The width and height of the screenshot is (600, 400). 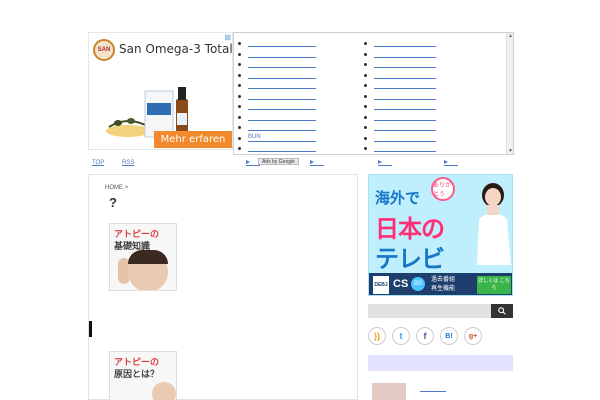 What do you see at coordinates (381, 285) in the screenshot?
I see `ad-provider-logo: DEBJ` at bounding box center [381, 285].